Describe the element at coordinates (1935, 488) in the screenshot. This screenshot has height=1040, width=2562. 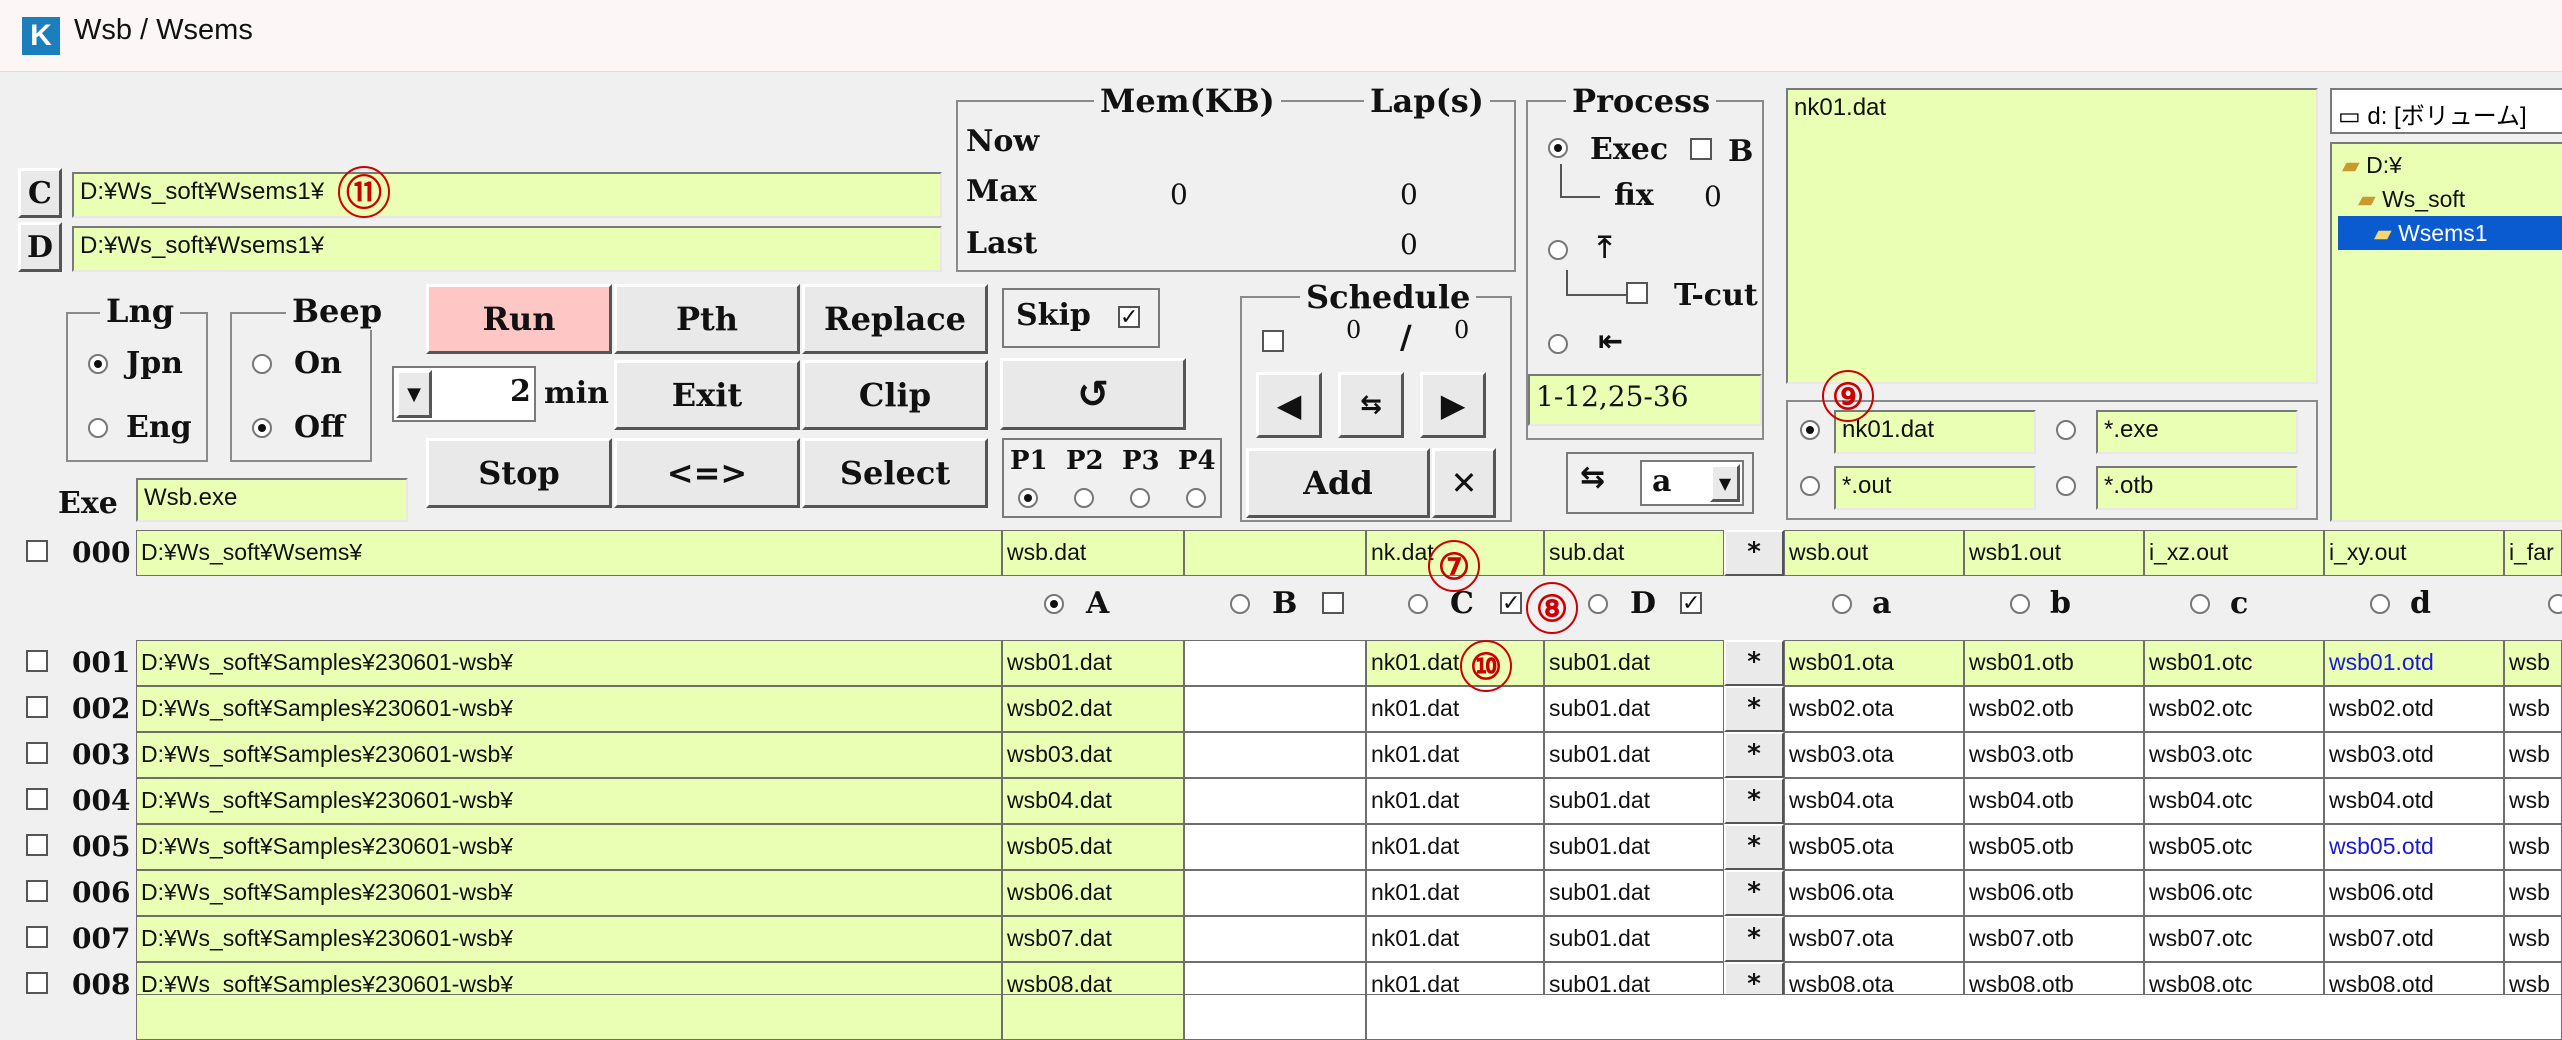
I see `filter3-field: *.out` at that location.